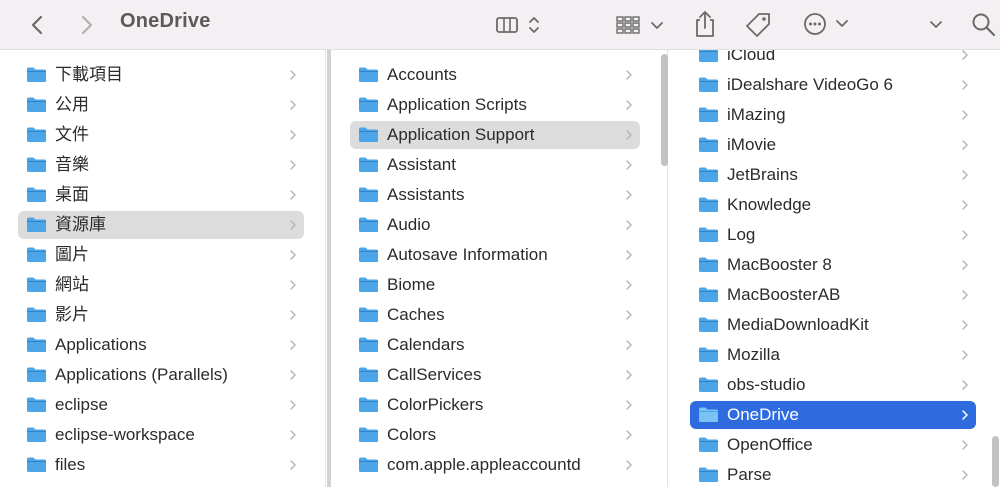 The image size is (1000, 487). What do you see at coordinates (421, 164) in the screenshot?
I see `item-label: Assistant` at bounding box center [421, 164].